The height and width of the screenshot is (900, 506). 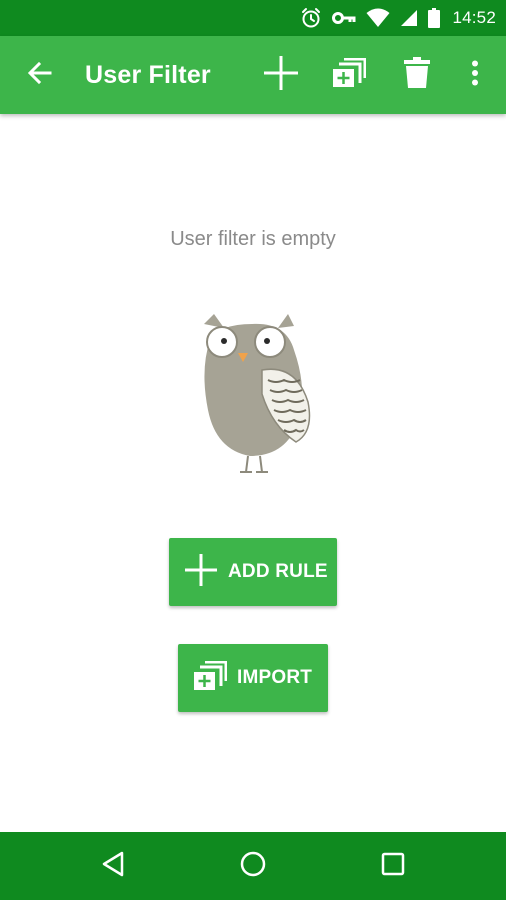 I want to click on home-circle-icon, so click(x=253, y=866).